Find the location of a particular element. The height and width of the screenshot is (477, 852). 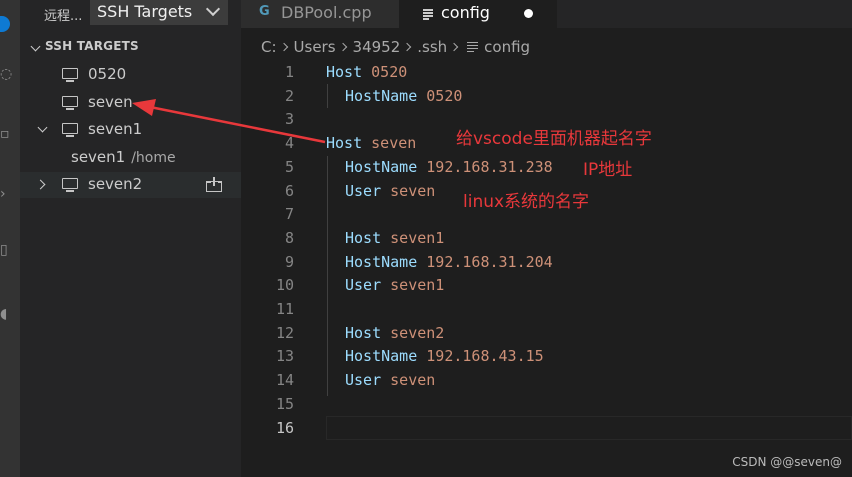

annotation-user: linux系统的名字 is located at coordinates (526, 202).